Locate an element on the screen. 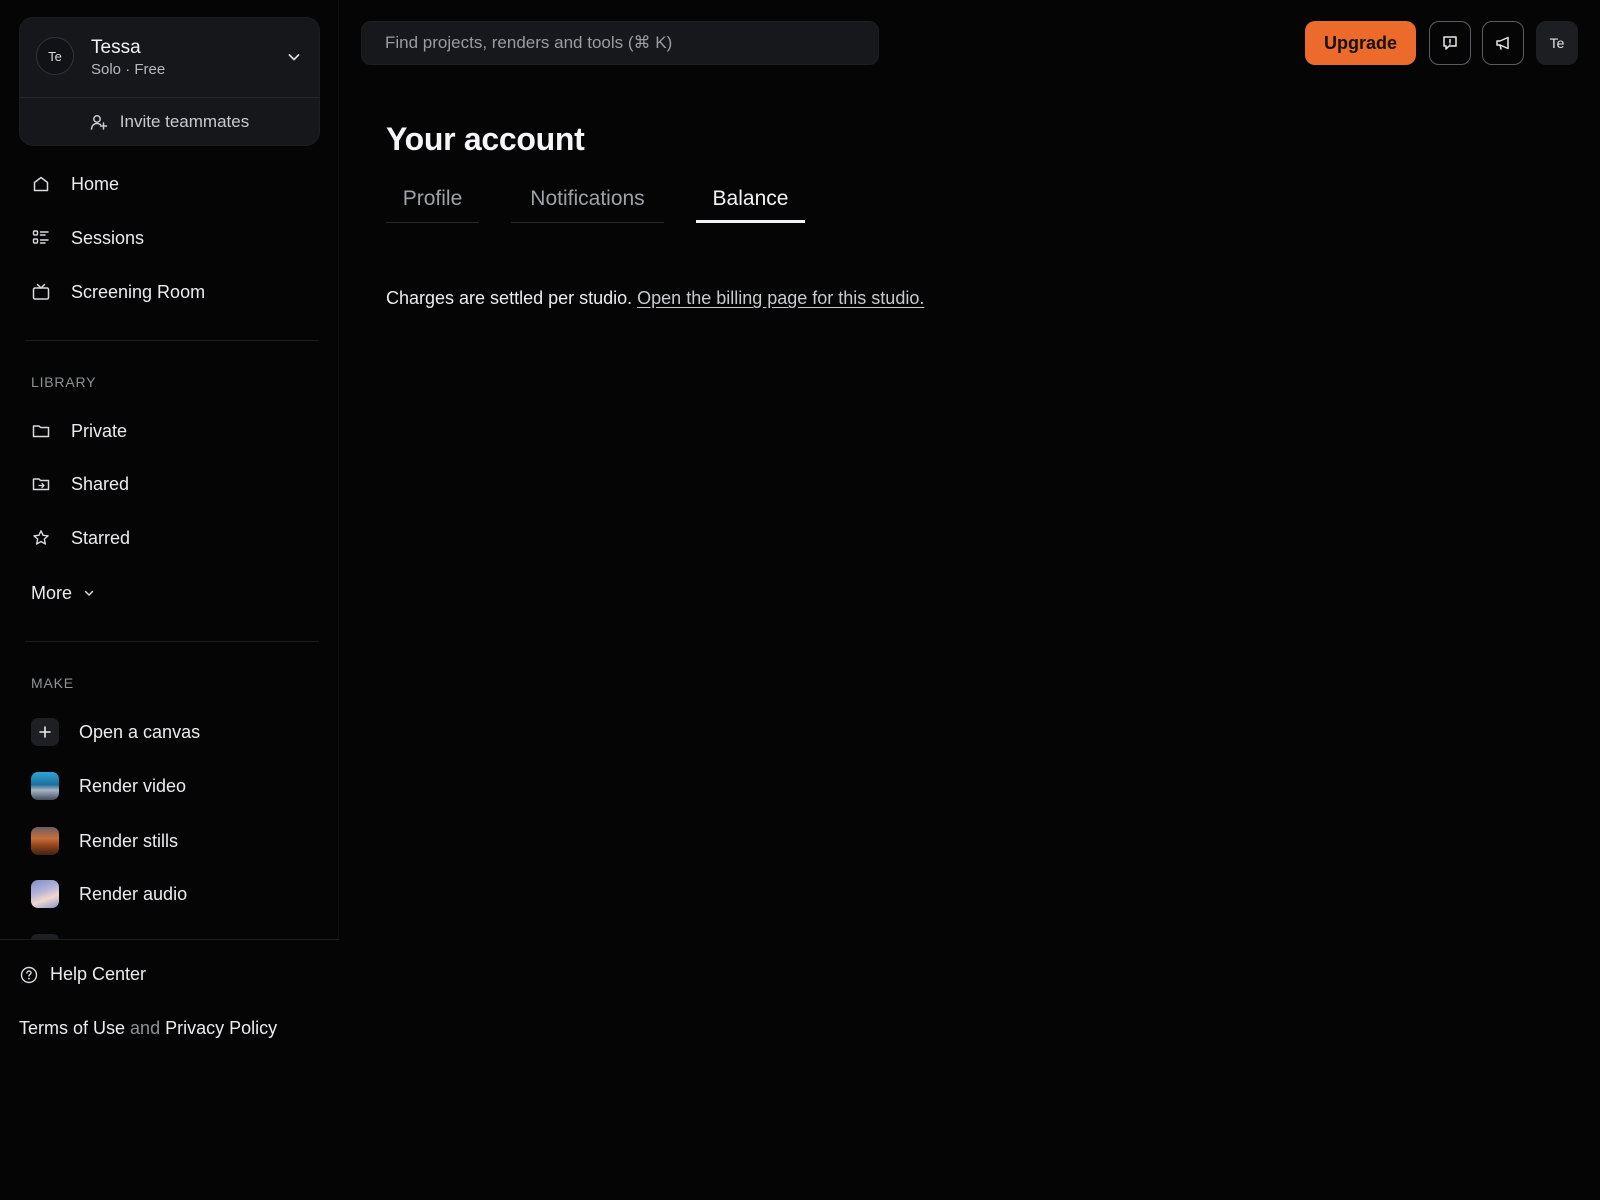  upgrade-button: Upgrade is located at coordinates (1360, 43).